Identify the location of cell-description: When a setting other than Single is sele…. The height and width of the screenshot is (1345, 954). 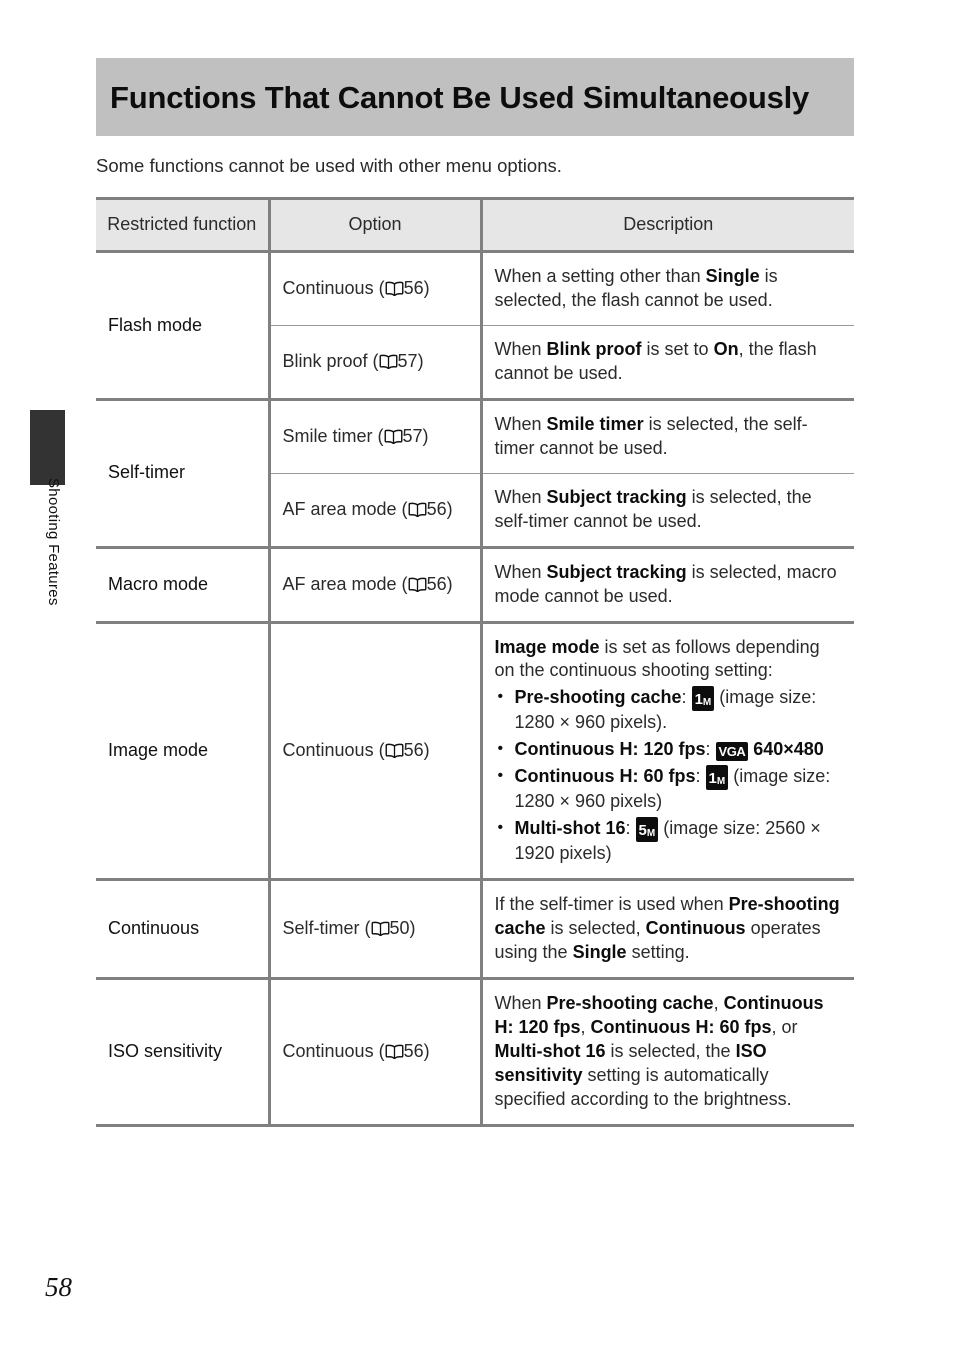
(666, 288).